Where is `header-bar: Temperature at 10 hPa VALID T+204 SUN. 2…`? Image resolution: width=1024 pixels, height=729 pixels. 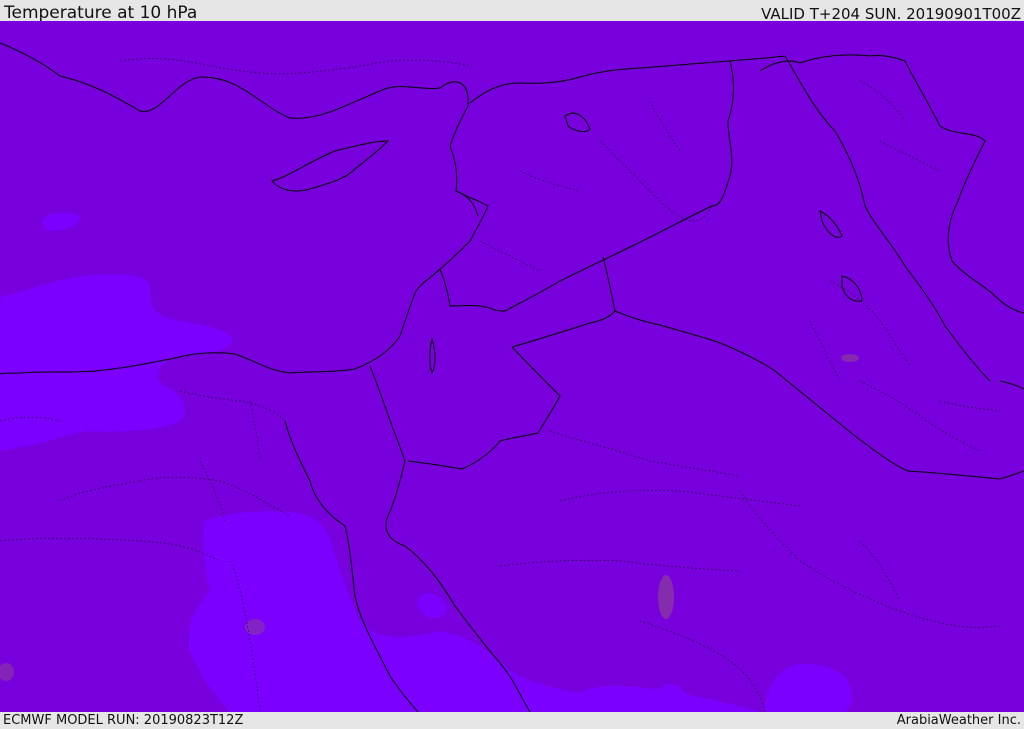
header-bar: Temperature at 10 hPa VALID T+204 SUN. 2… is located at coordinates (512, 11).